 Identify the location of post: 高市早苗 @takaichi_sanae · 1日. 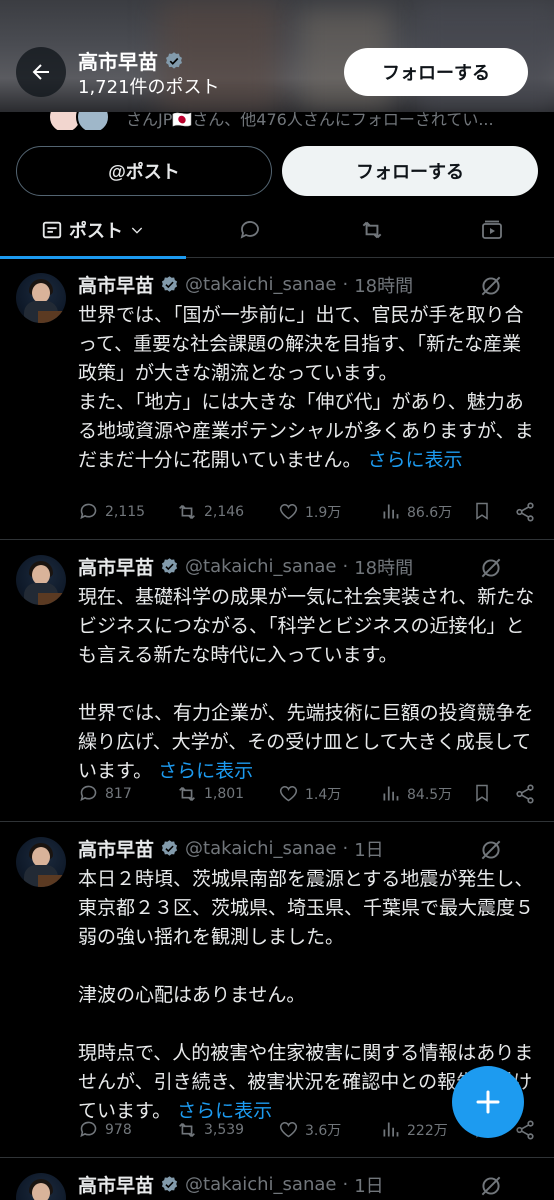
(277, 1179).